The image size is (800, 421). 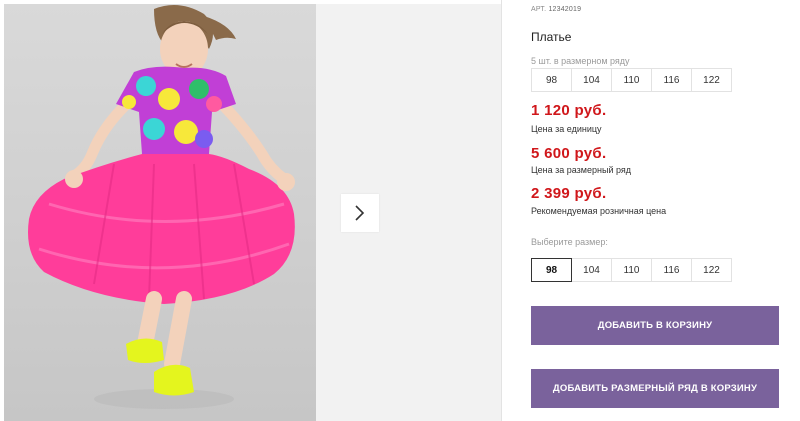 What do you see at coordinates (711, 270) in the screenshot?
I see `size-option-122: 122` at bounding box center [711, 270].